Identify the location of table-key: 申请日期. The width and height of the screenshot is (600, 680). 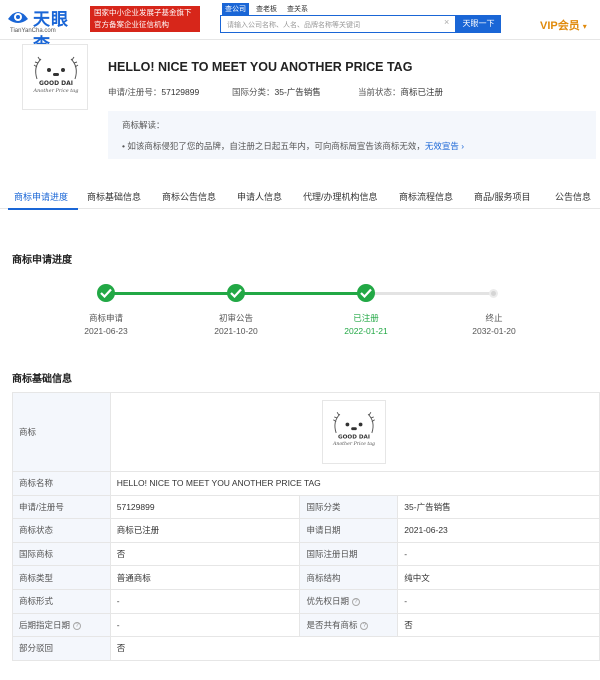
(349, 530).